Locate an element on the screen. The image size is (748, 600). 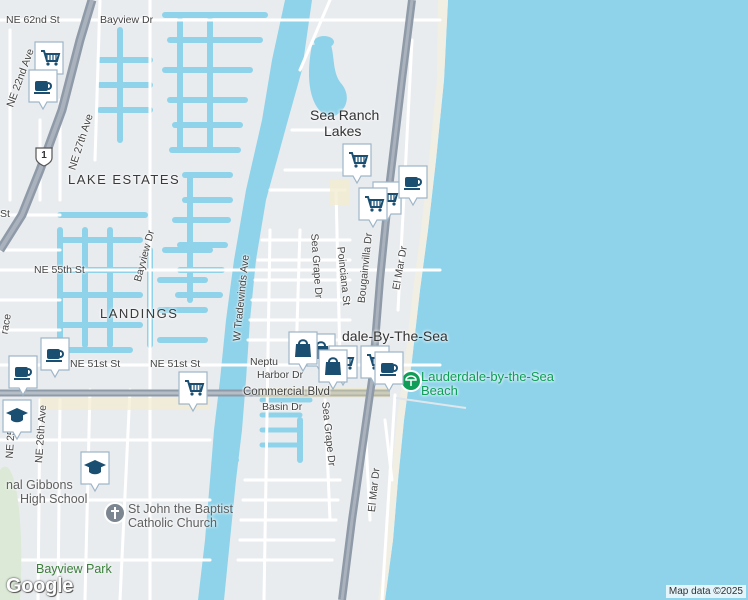
area-label-lakes: Lakes is located at coordinates (343, 131).